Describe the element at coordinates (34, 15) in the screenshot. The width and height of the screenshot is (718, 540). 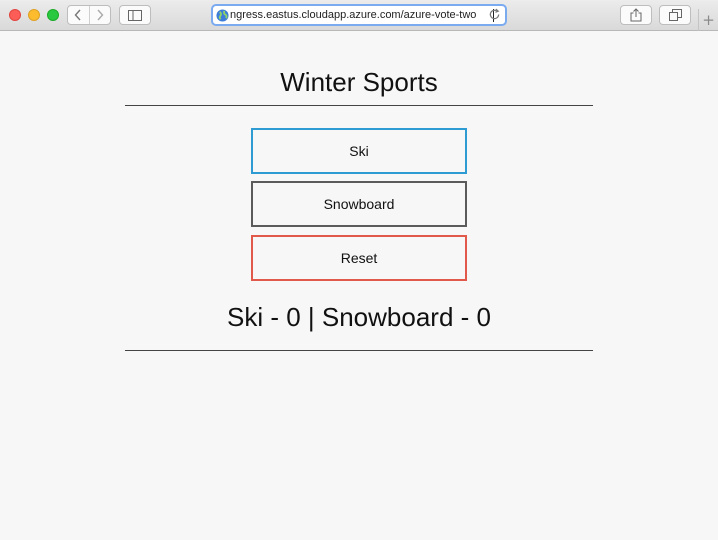
I see `minimize-window-button` at that location.